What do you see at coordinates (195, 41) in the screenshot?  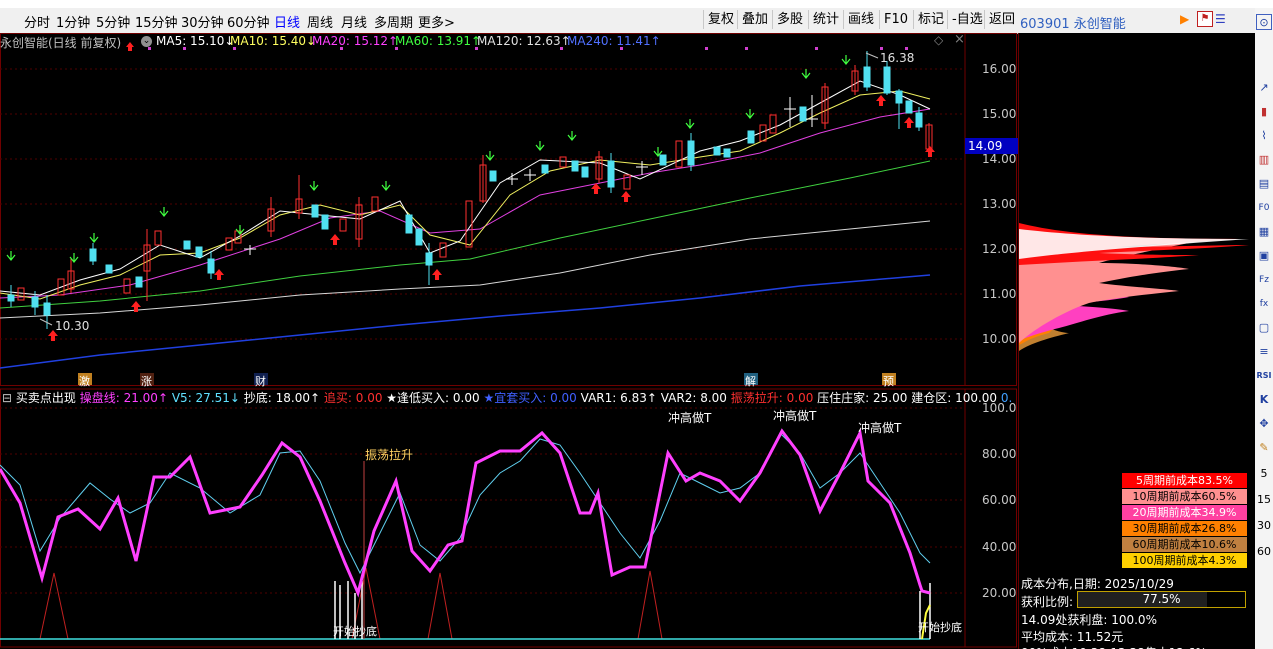 I see `ma5-label: MA5: 15.10↓` at bounding box center [195, 41].